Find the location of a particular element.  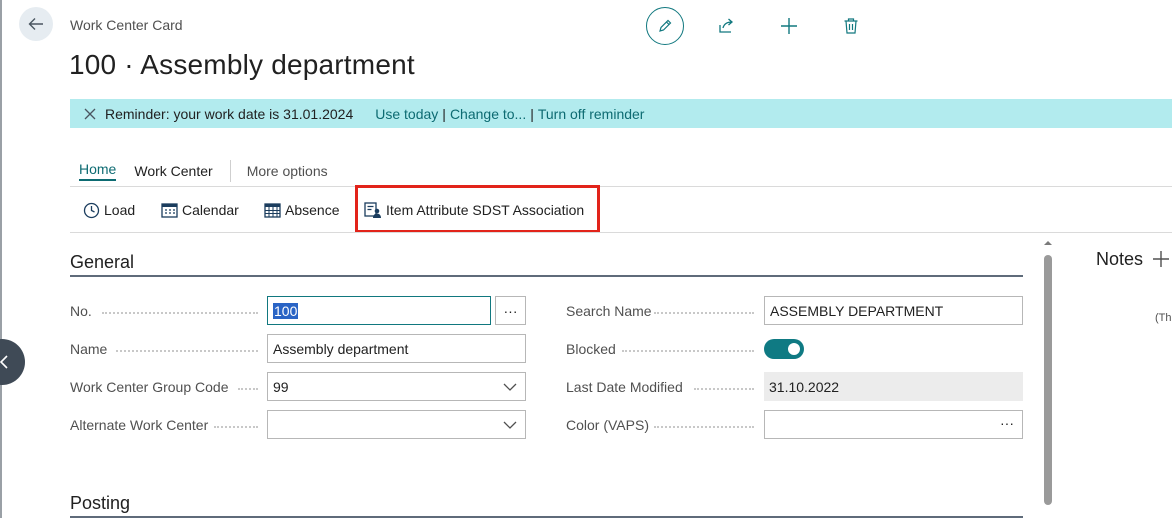

arrow-left-icon is located at coordinates (35, 24).